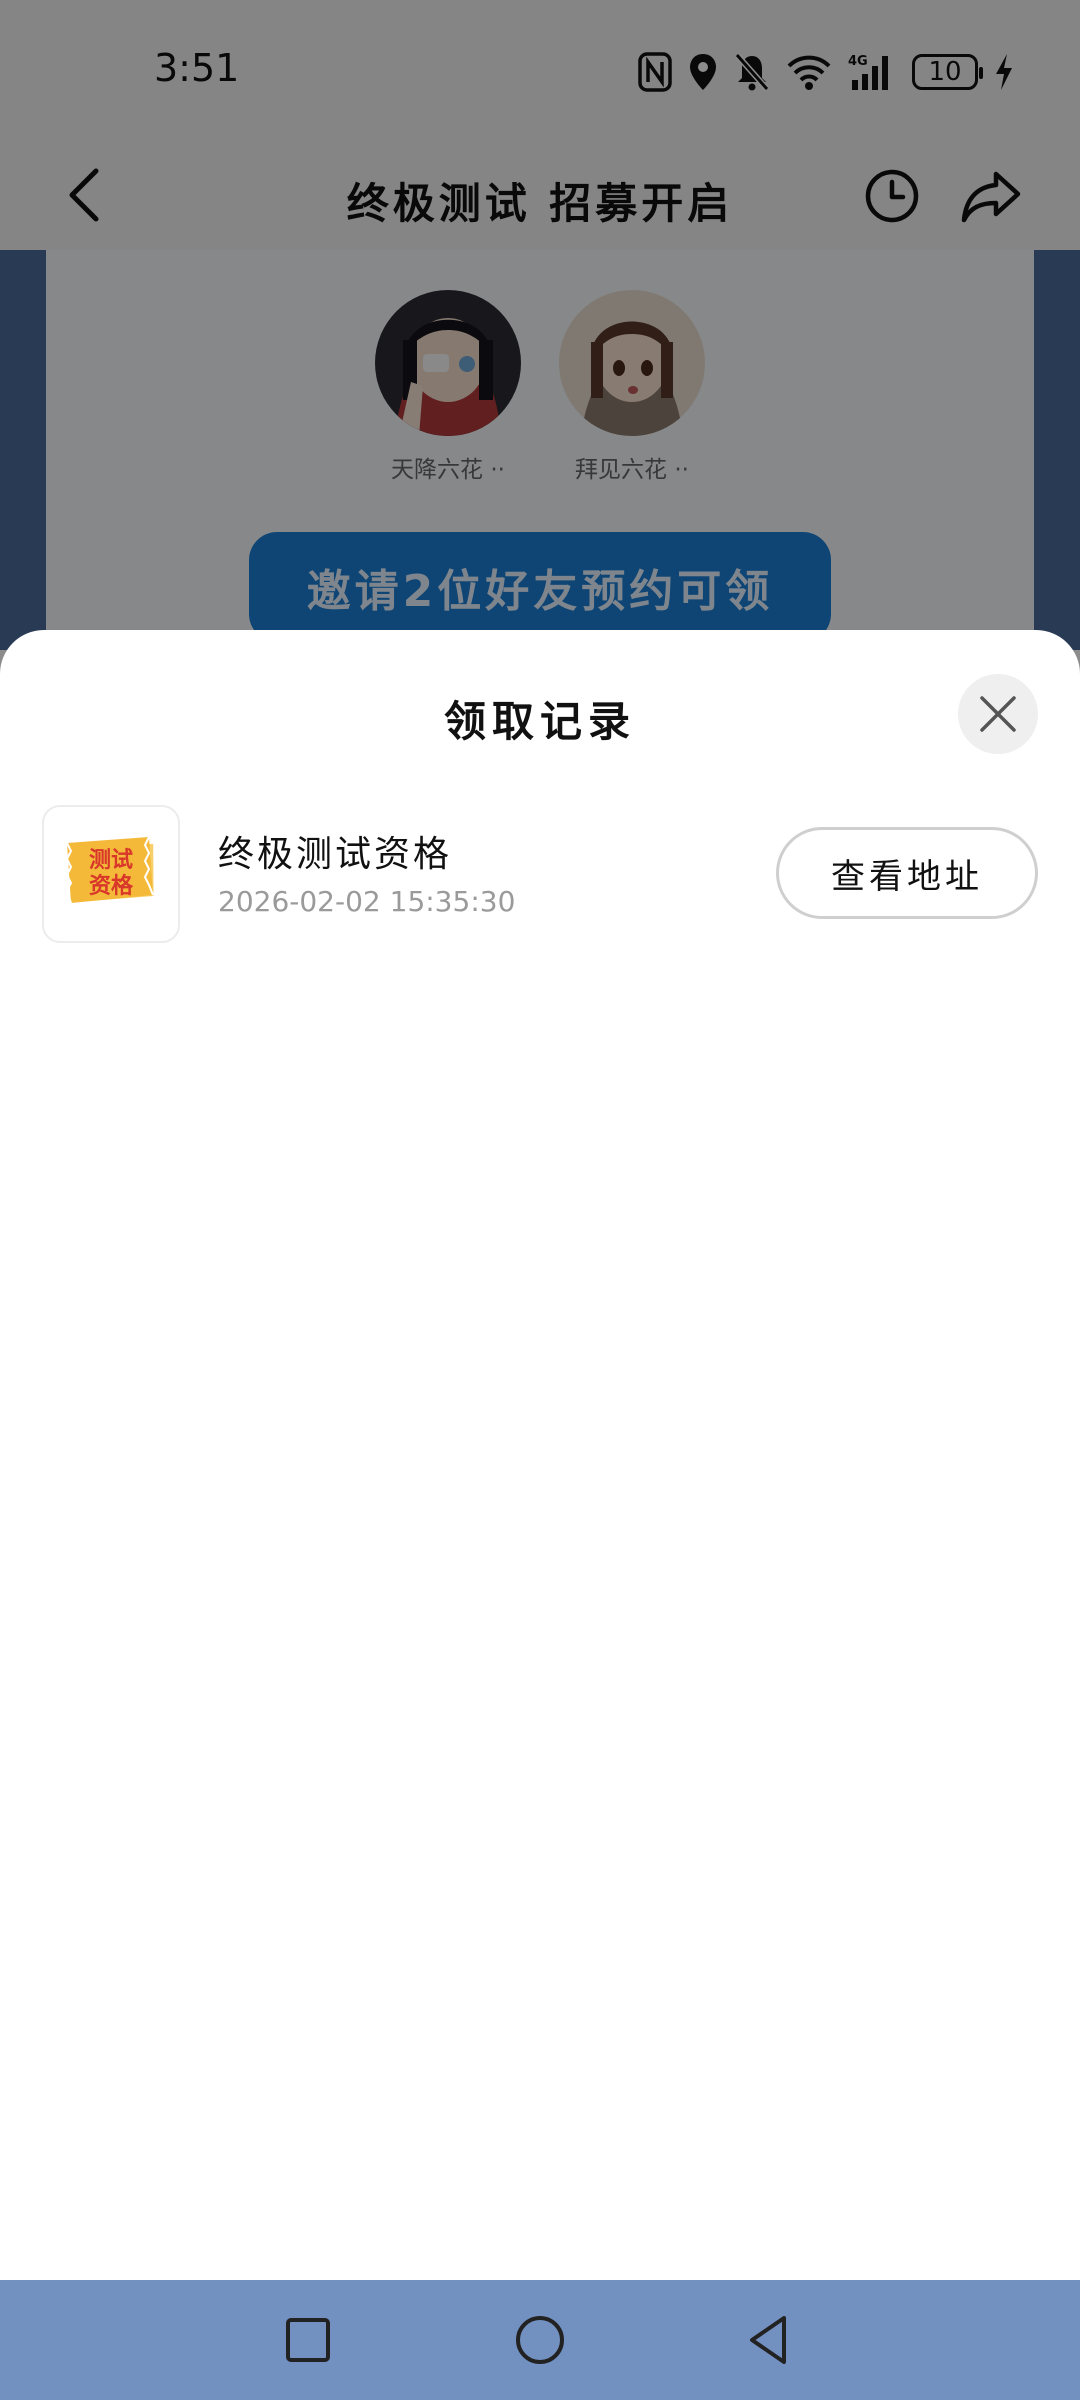  What do you see at coordinates (111, 860) in the screenshot?
I see `ticket-text-line1: 测试` at bounding box center [111, 860].